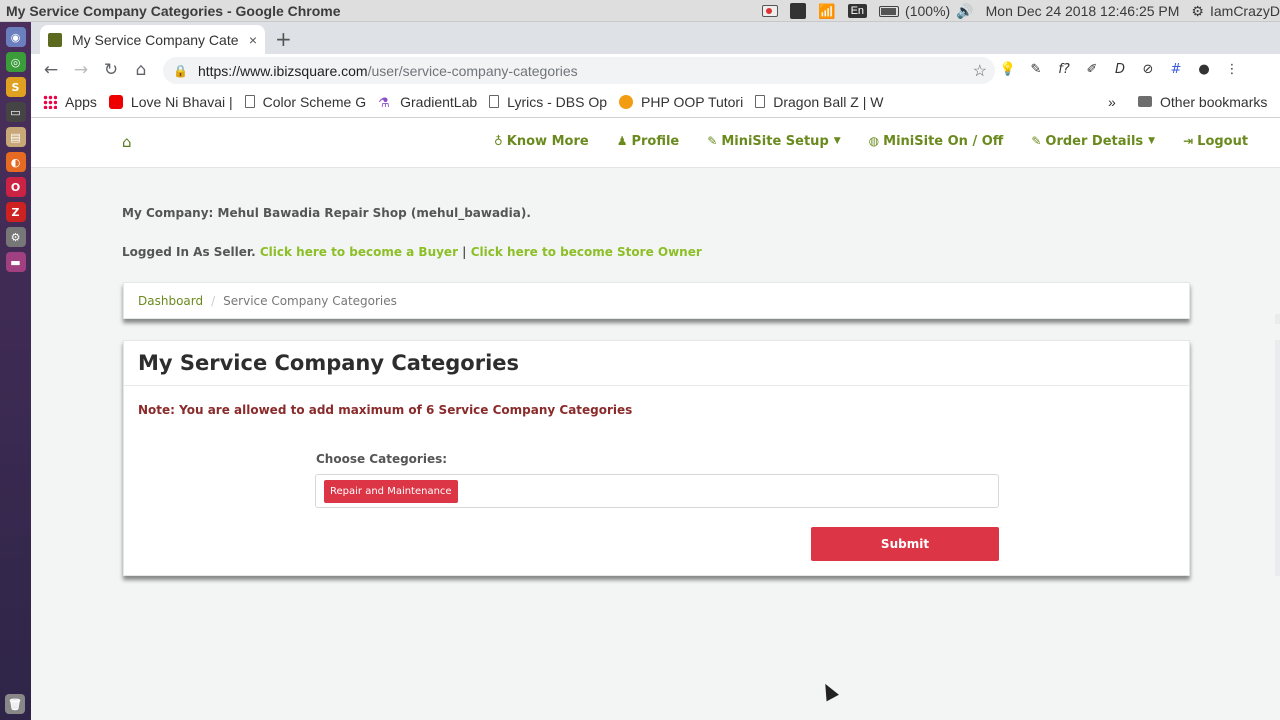 Image resolution: width=1280 pixels, height=720 pixels. I want to click on new-tab-button: +, so click(283, 39).